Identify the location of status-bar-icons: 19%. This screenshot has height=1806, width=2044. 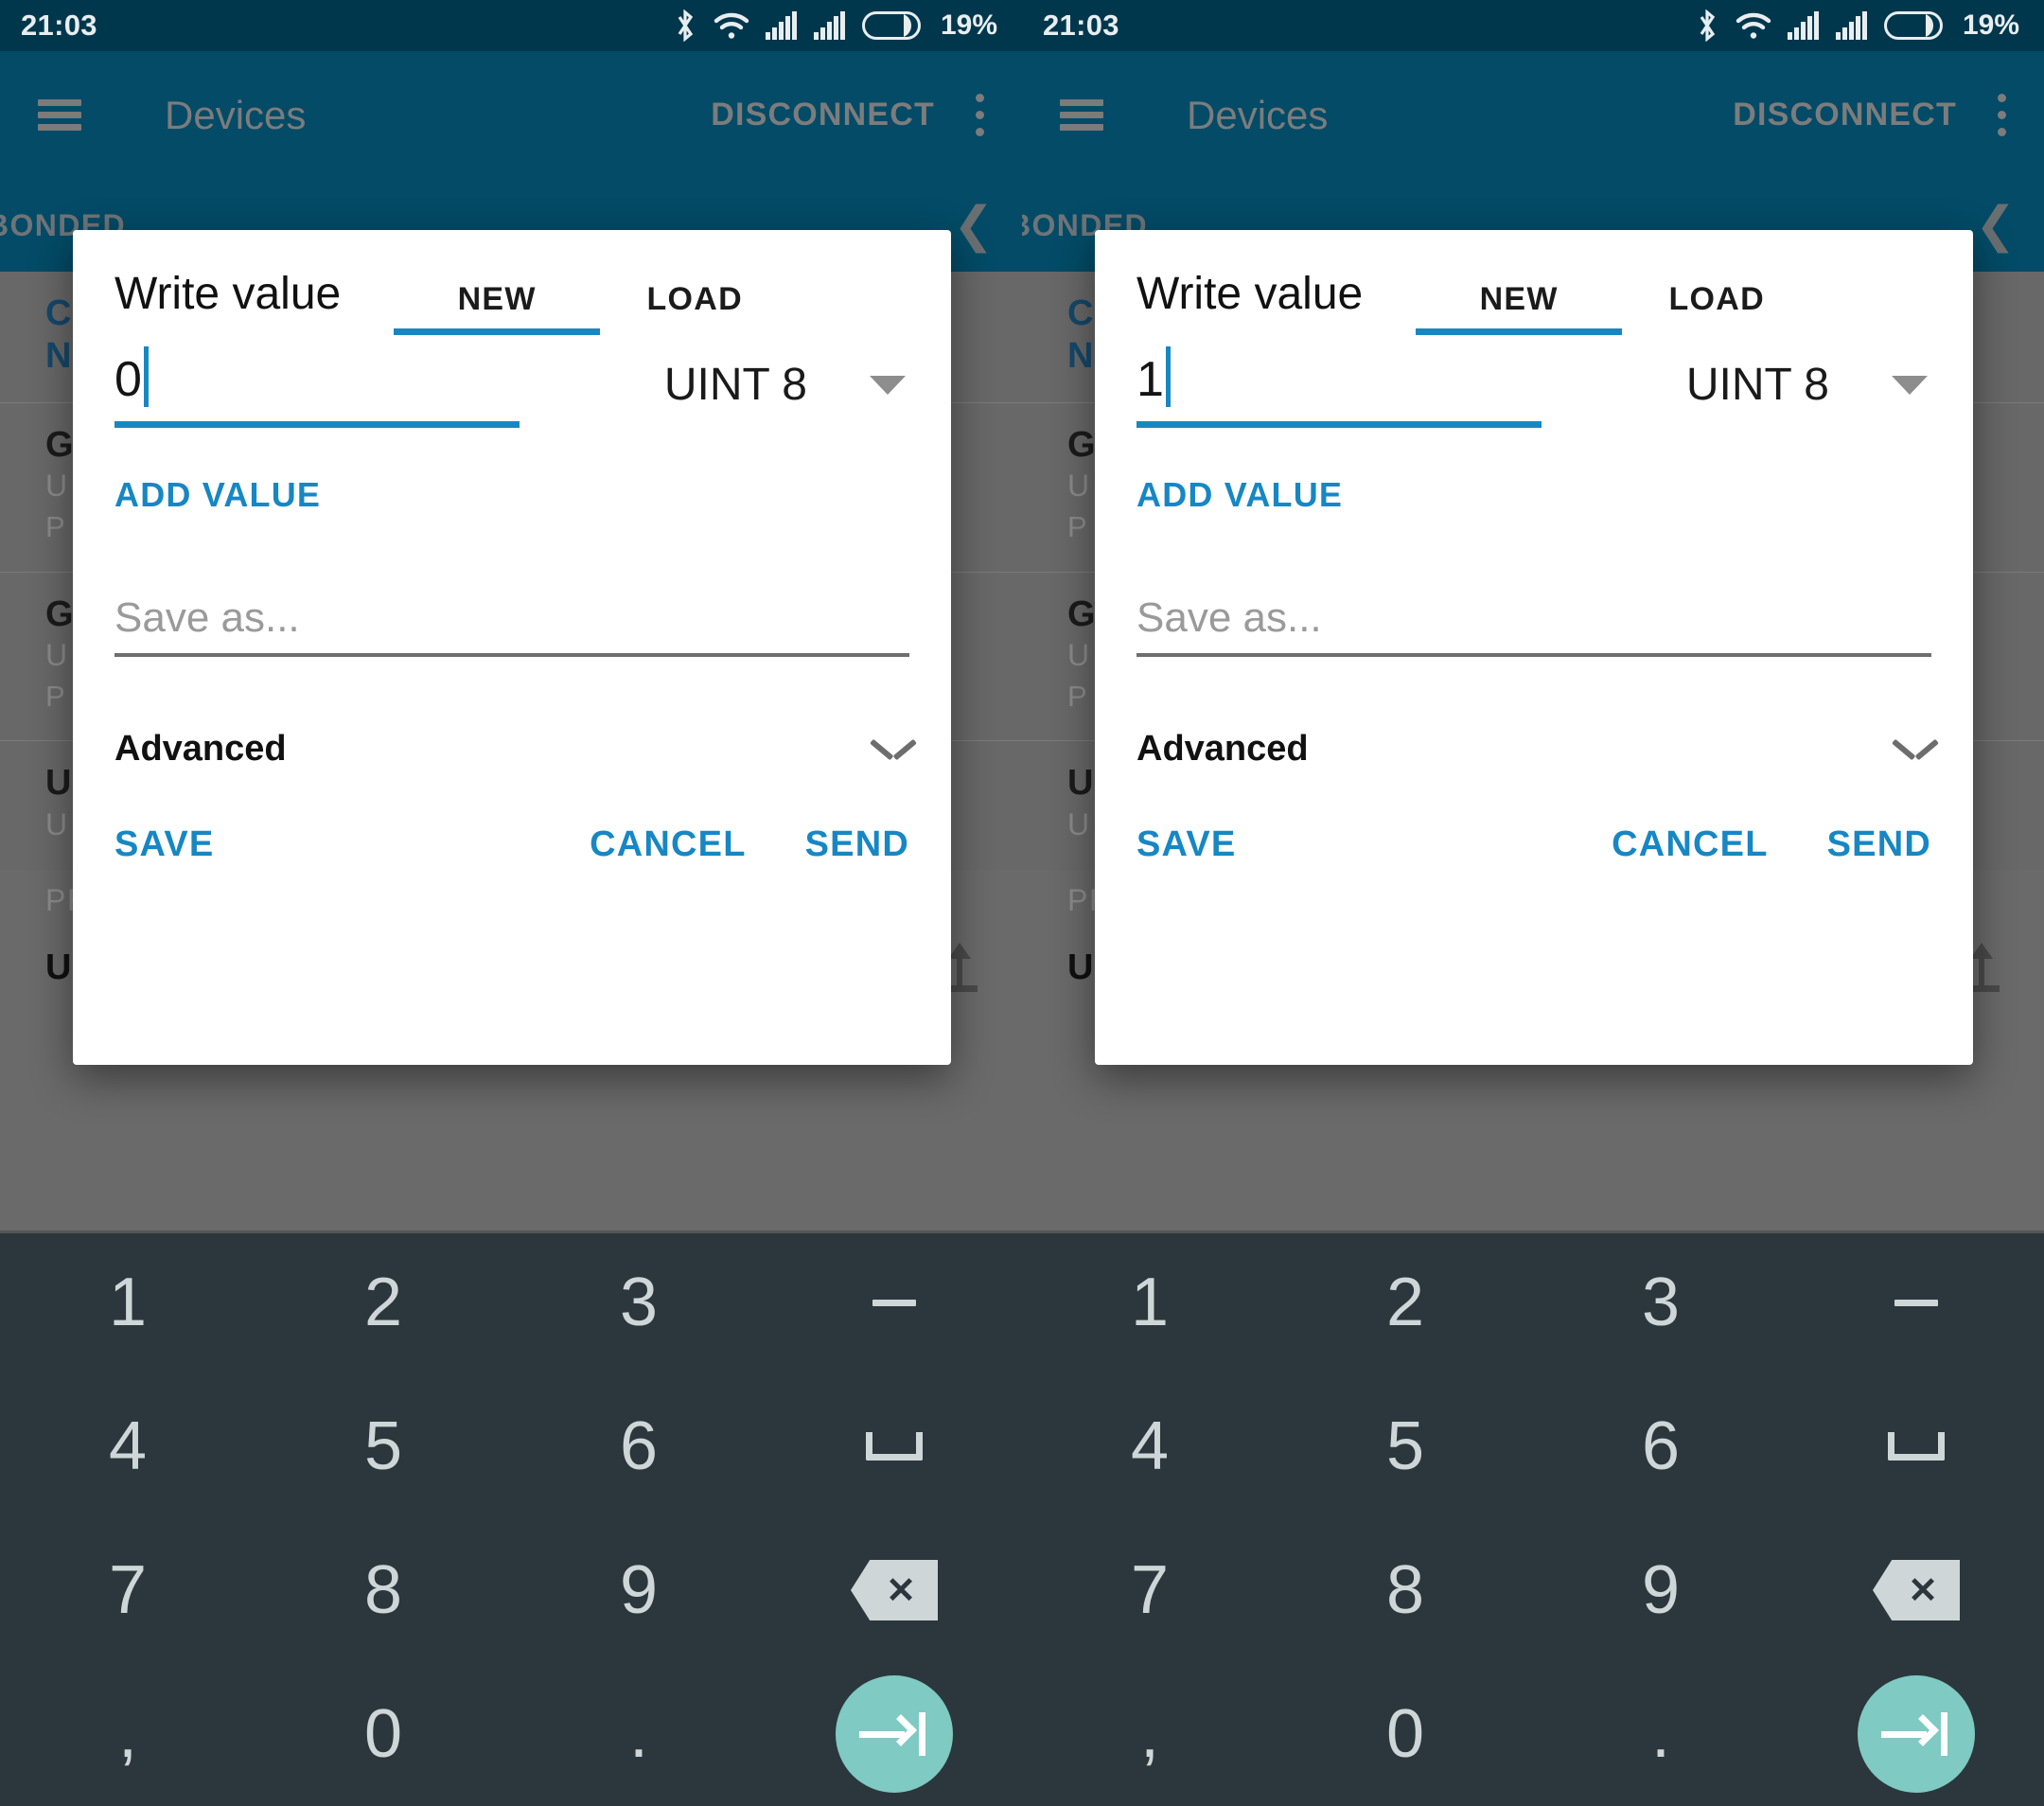
(835, 25).